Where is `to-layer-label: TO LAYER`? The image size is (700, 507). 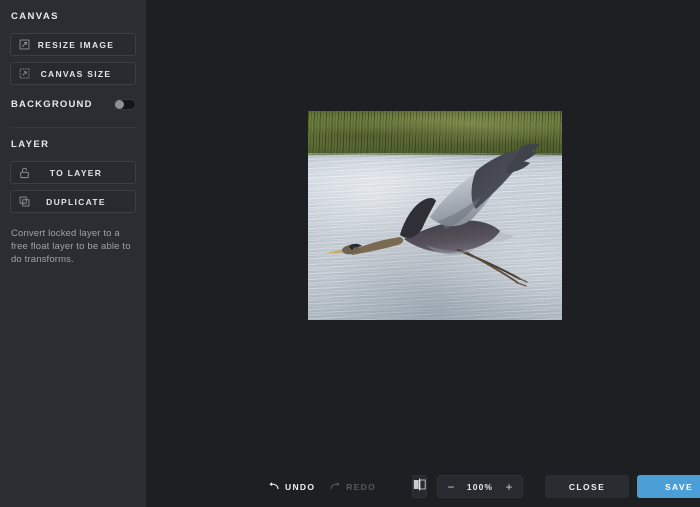 to-layer-label: TO LAYER is located at coordinates (76, 172).